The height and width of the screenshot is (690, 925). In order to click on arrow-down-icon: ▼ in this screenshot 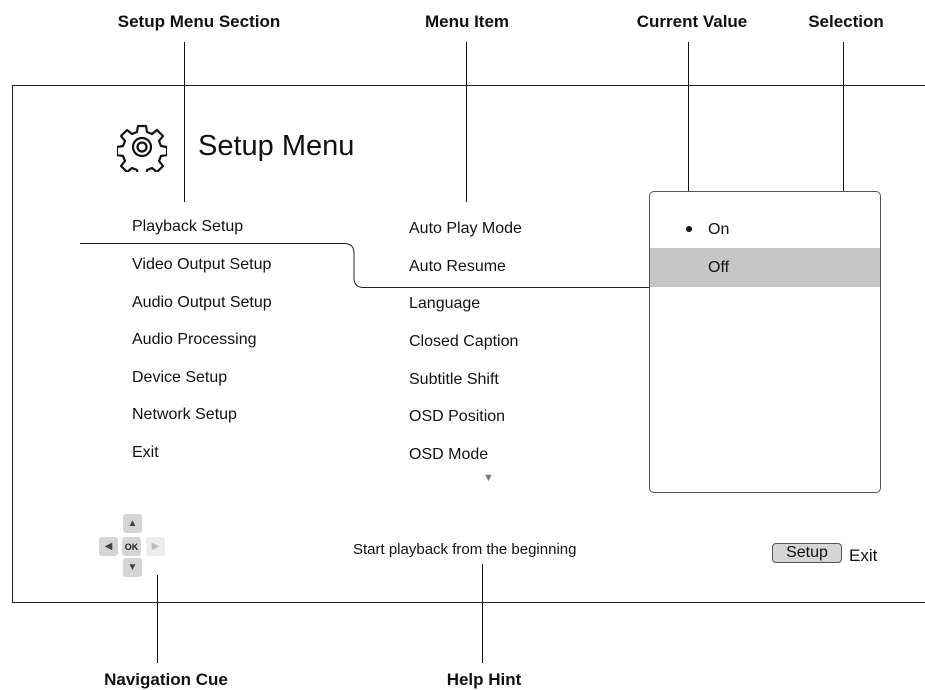, I will do `click(132, 567)`.